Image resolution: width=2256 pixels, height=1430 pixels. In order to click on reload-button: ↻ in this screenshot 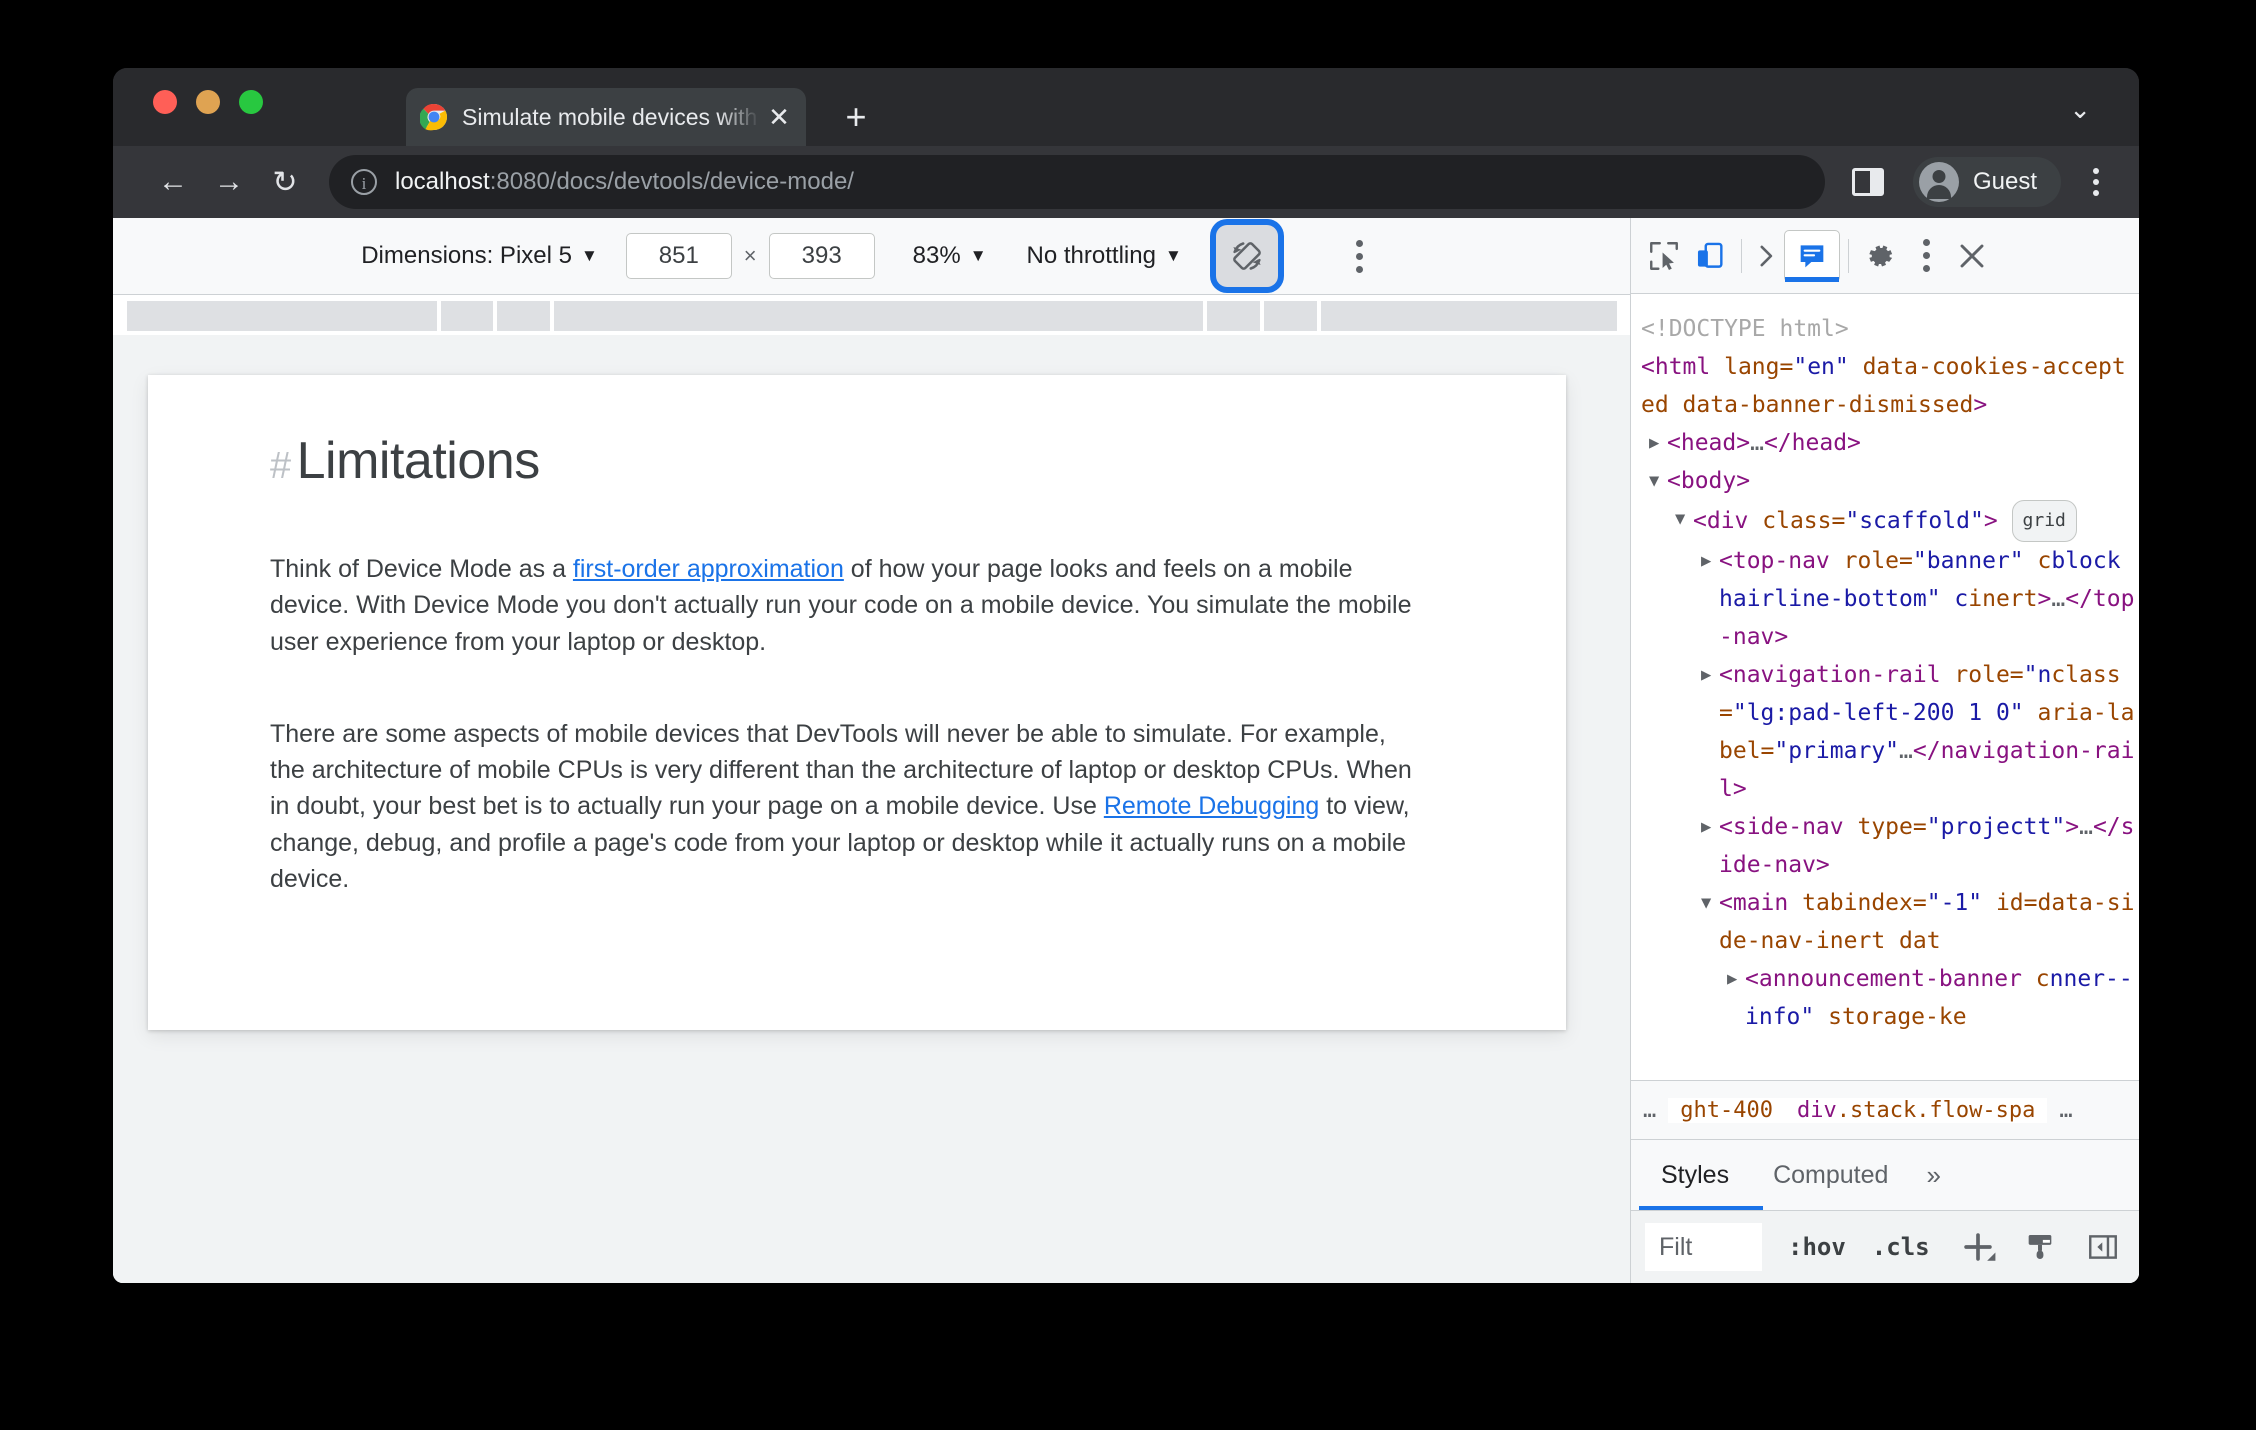, I will do `click(285, 182)`.